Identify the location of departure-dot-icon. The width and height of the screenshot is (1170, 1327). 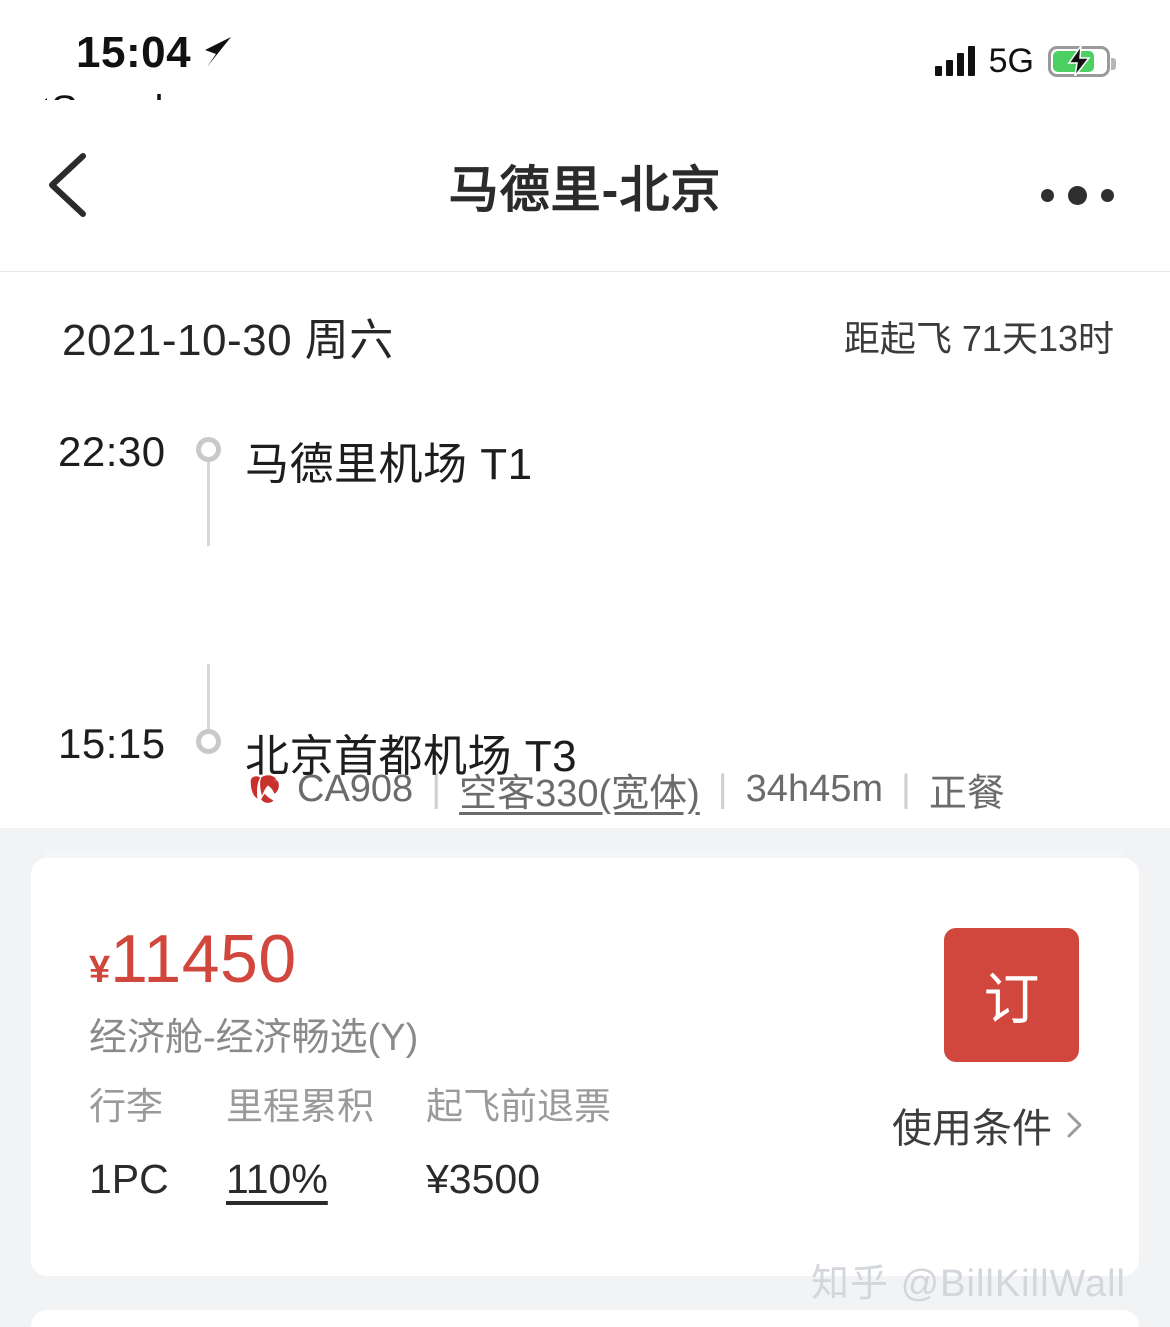
(208, 449).